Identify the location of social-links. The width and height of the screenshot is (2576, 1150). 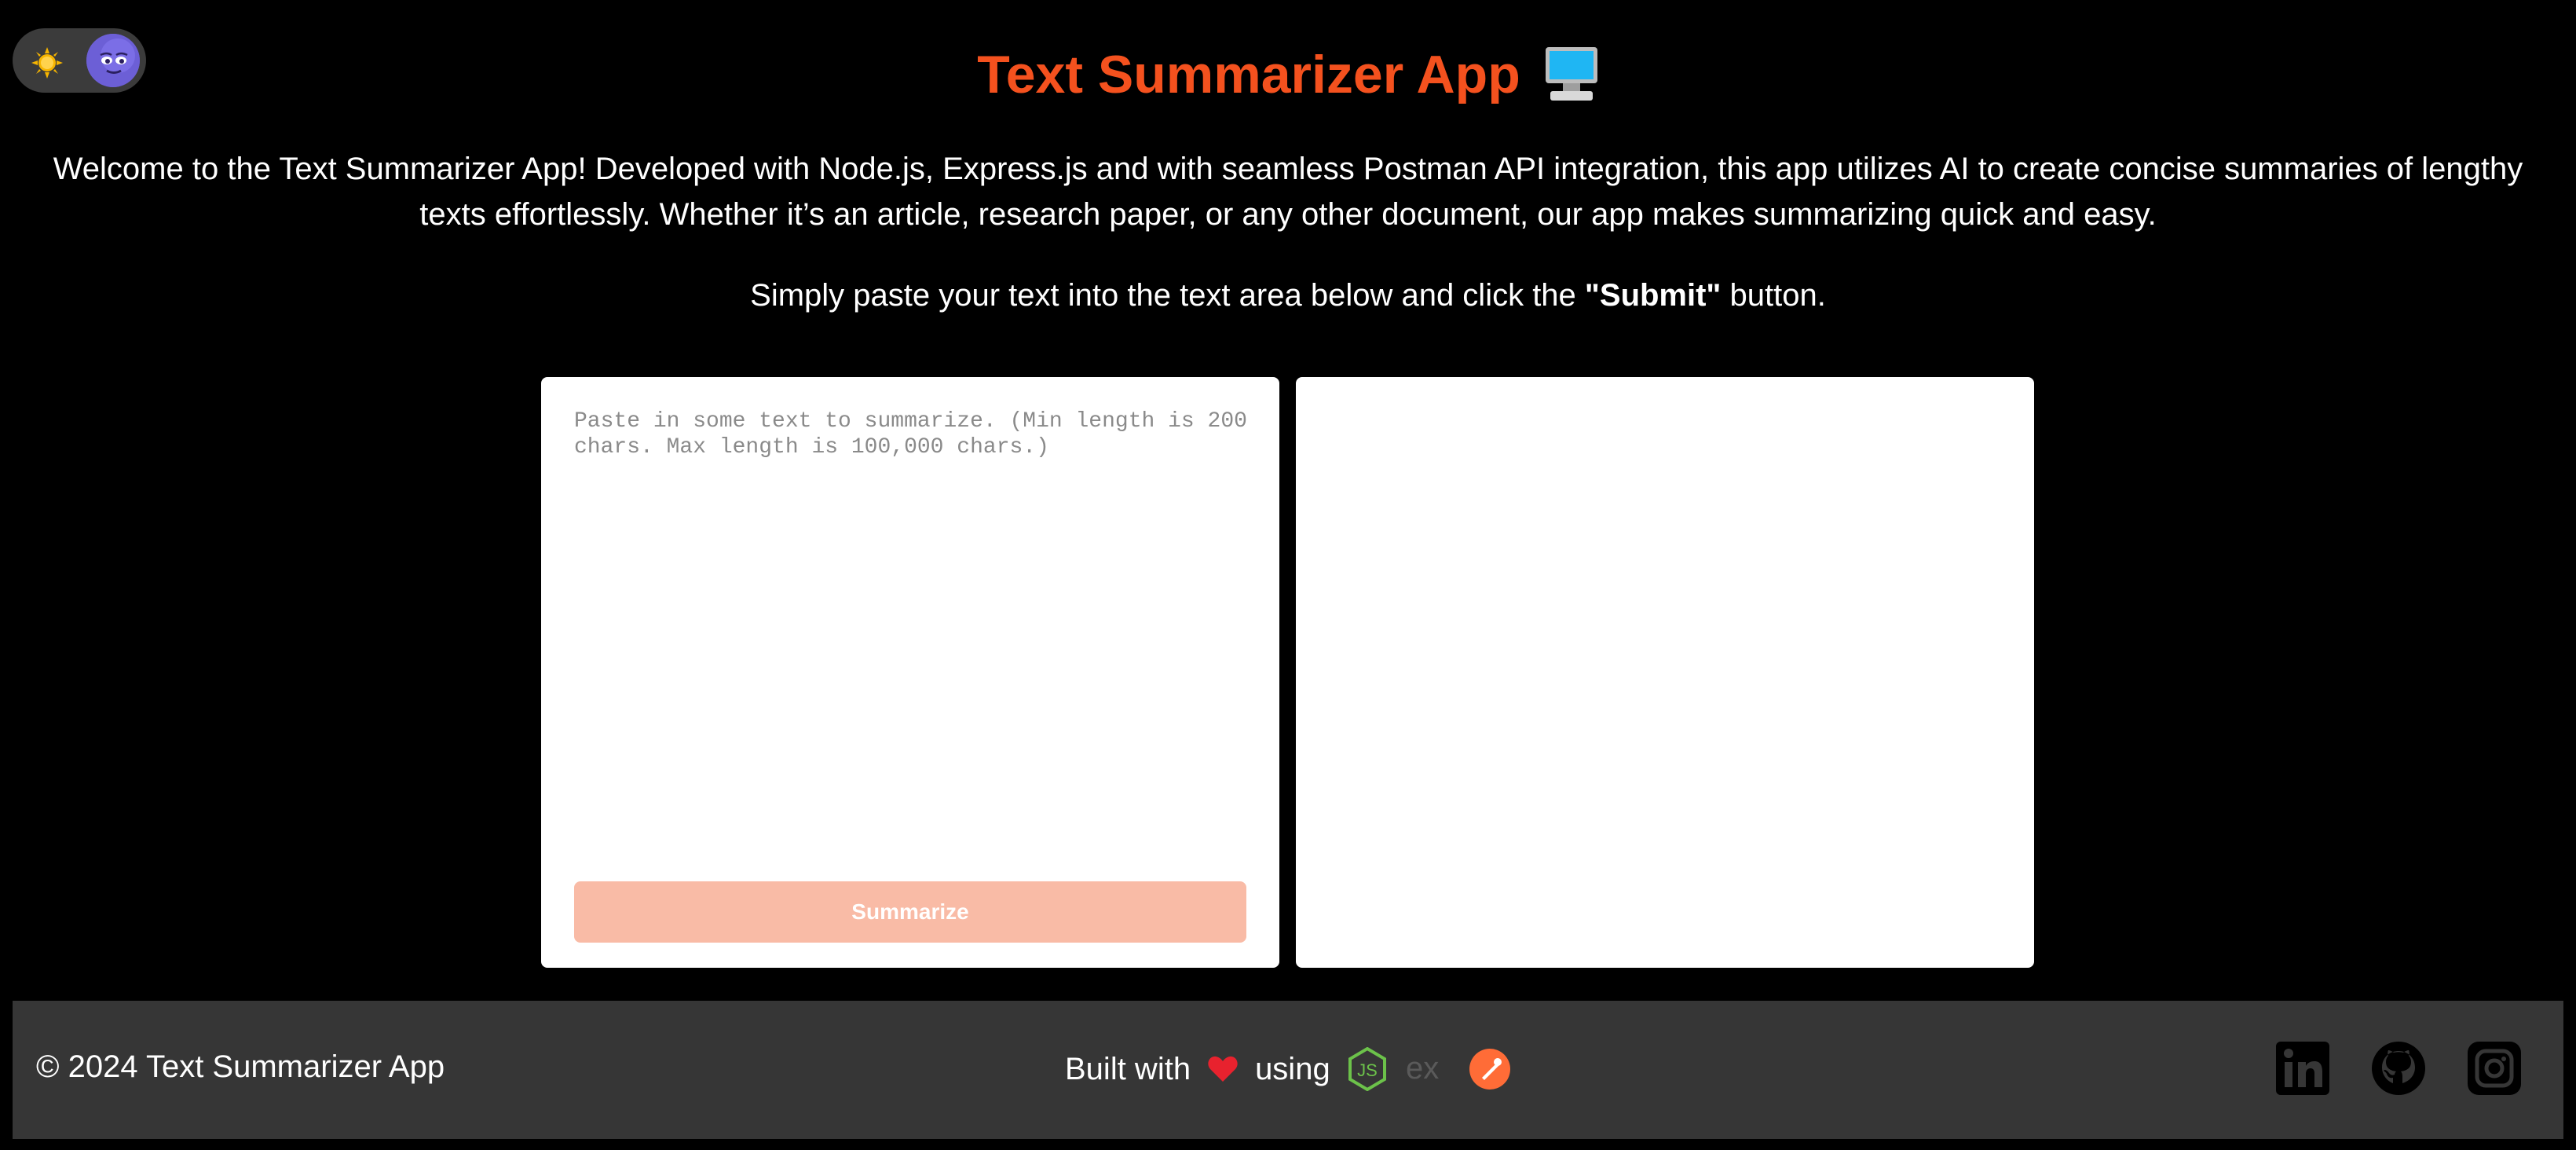
(2399, 1068).